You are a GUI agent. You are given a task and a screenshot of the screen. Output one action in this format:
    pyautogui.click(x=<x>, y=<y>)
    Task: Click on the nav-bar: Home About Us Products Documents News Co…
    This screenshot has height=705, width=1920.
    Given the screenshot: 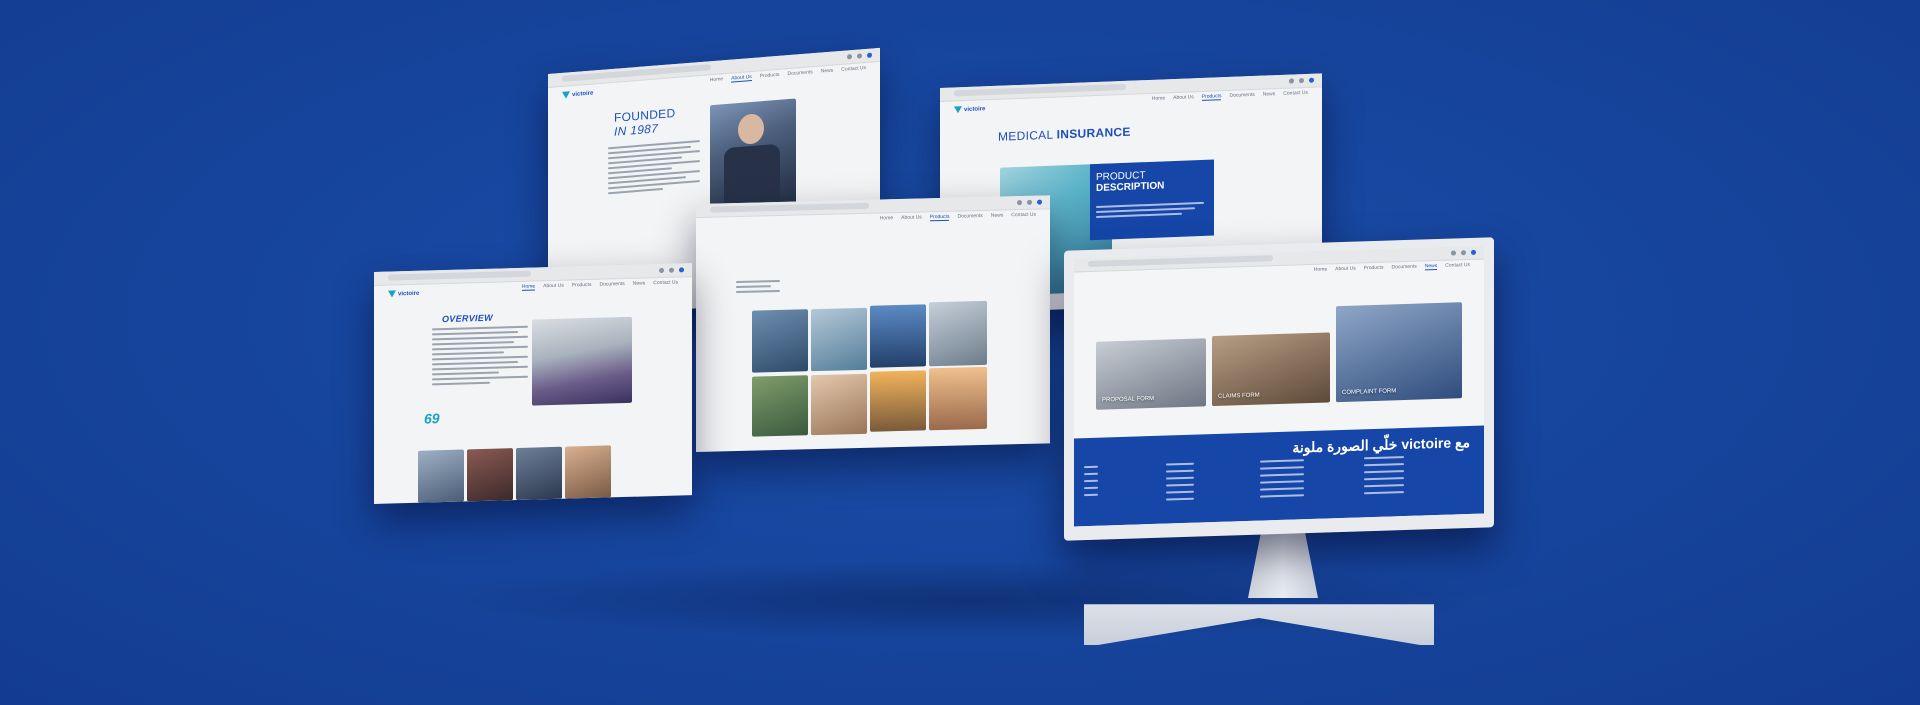 What is the action you would take?
    pyautogui.click(x=958, y=217)
    